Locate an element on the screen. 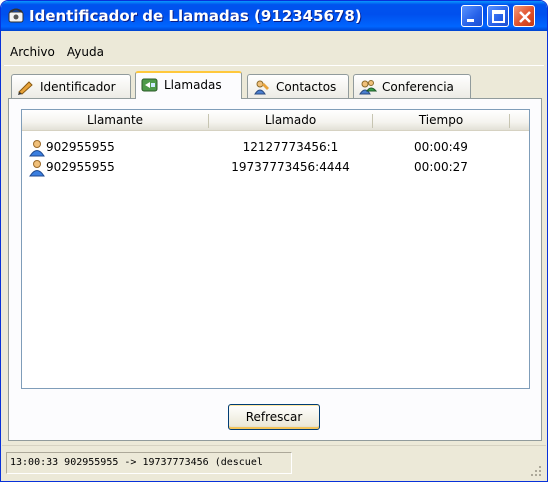 The height and width of the screenshot is (482, 548). tab-label: Identificador is located at coordinates (78, 87).